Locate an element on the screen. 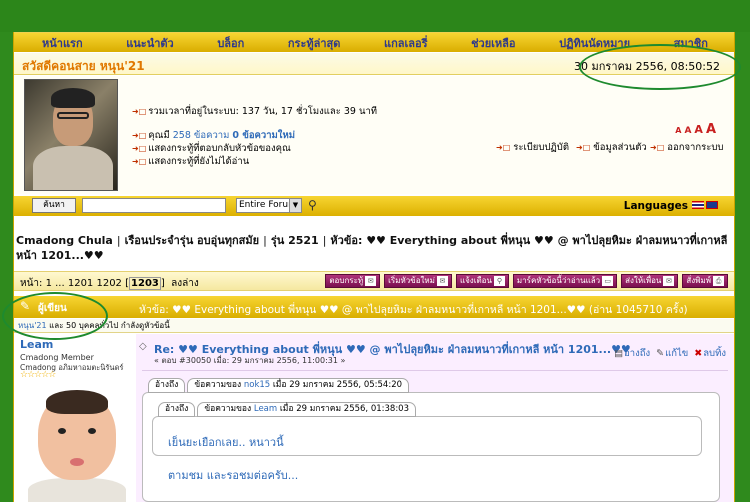  nav-intro: แนะนำตัว is located at coordinates (150, 43).